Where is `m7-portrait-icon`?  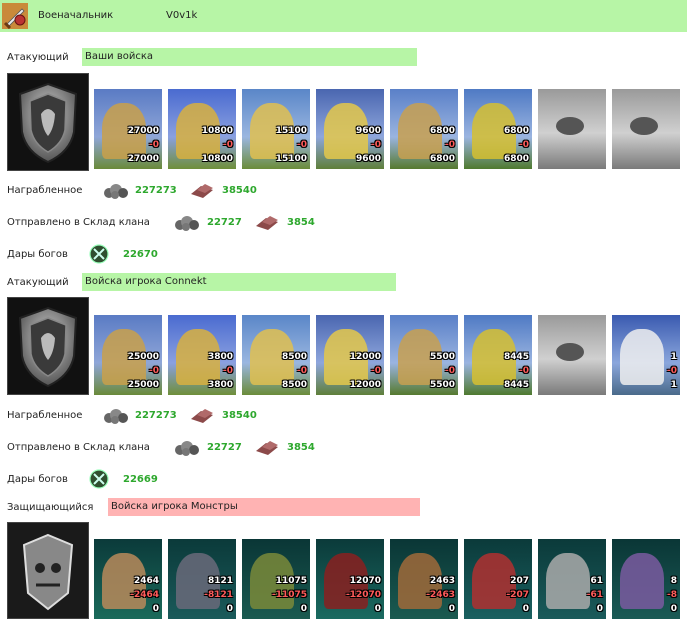
m7-portrait-icon is located at coordinates (568, 581).